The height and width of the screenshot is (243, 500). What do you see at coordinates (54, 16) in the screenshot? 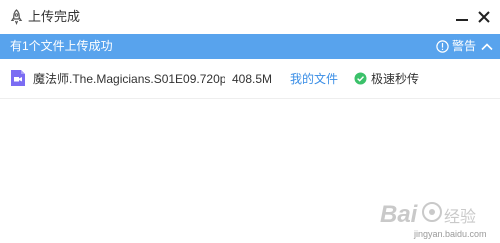
I see `window-title: 上传完成` at bounding box center [54, 16].